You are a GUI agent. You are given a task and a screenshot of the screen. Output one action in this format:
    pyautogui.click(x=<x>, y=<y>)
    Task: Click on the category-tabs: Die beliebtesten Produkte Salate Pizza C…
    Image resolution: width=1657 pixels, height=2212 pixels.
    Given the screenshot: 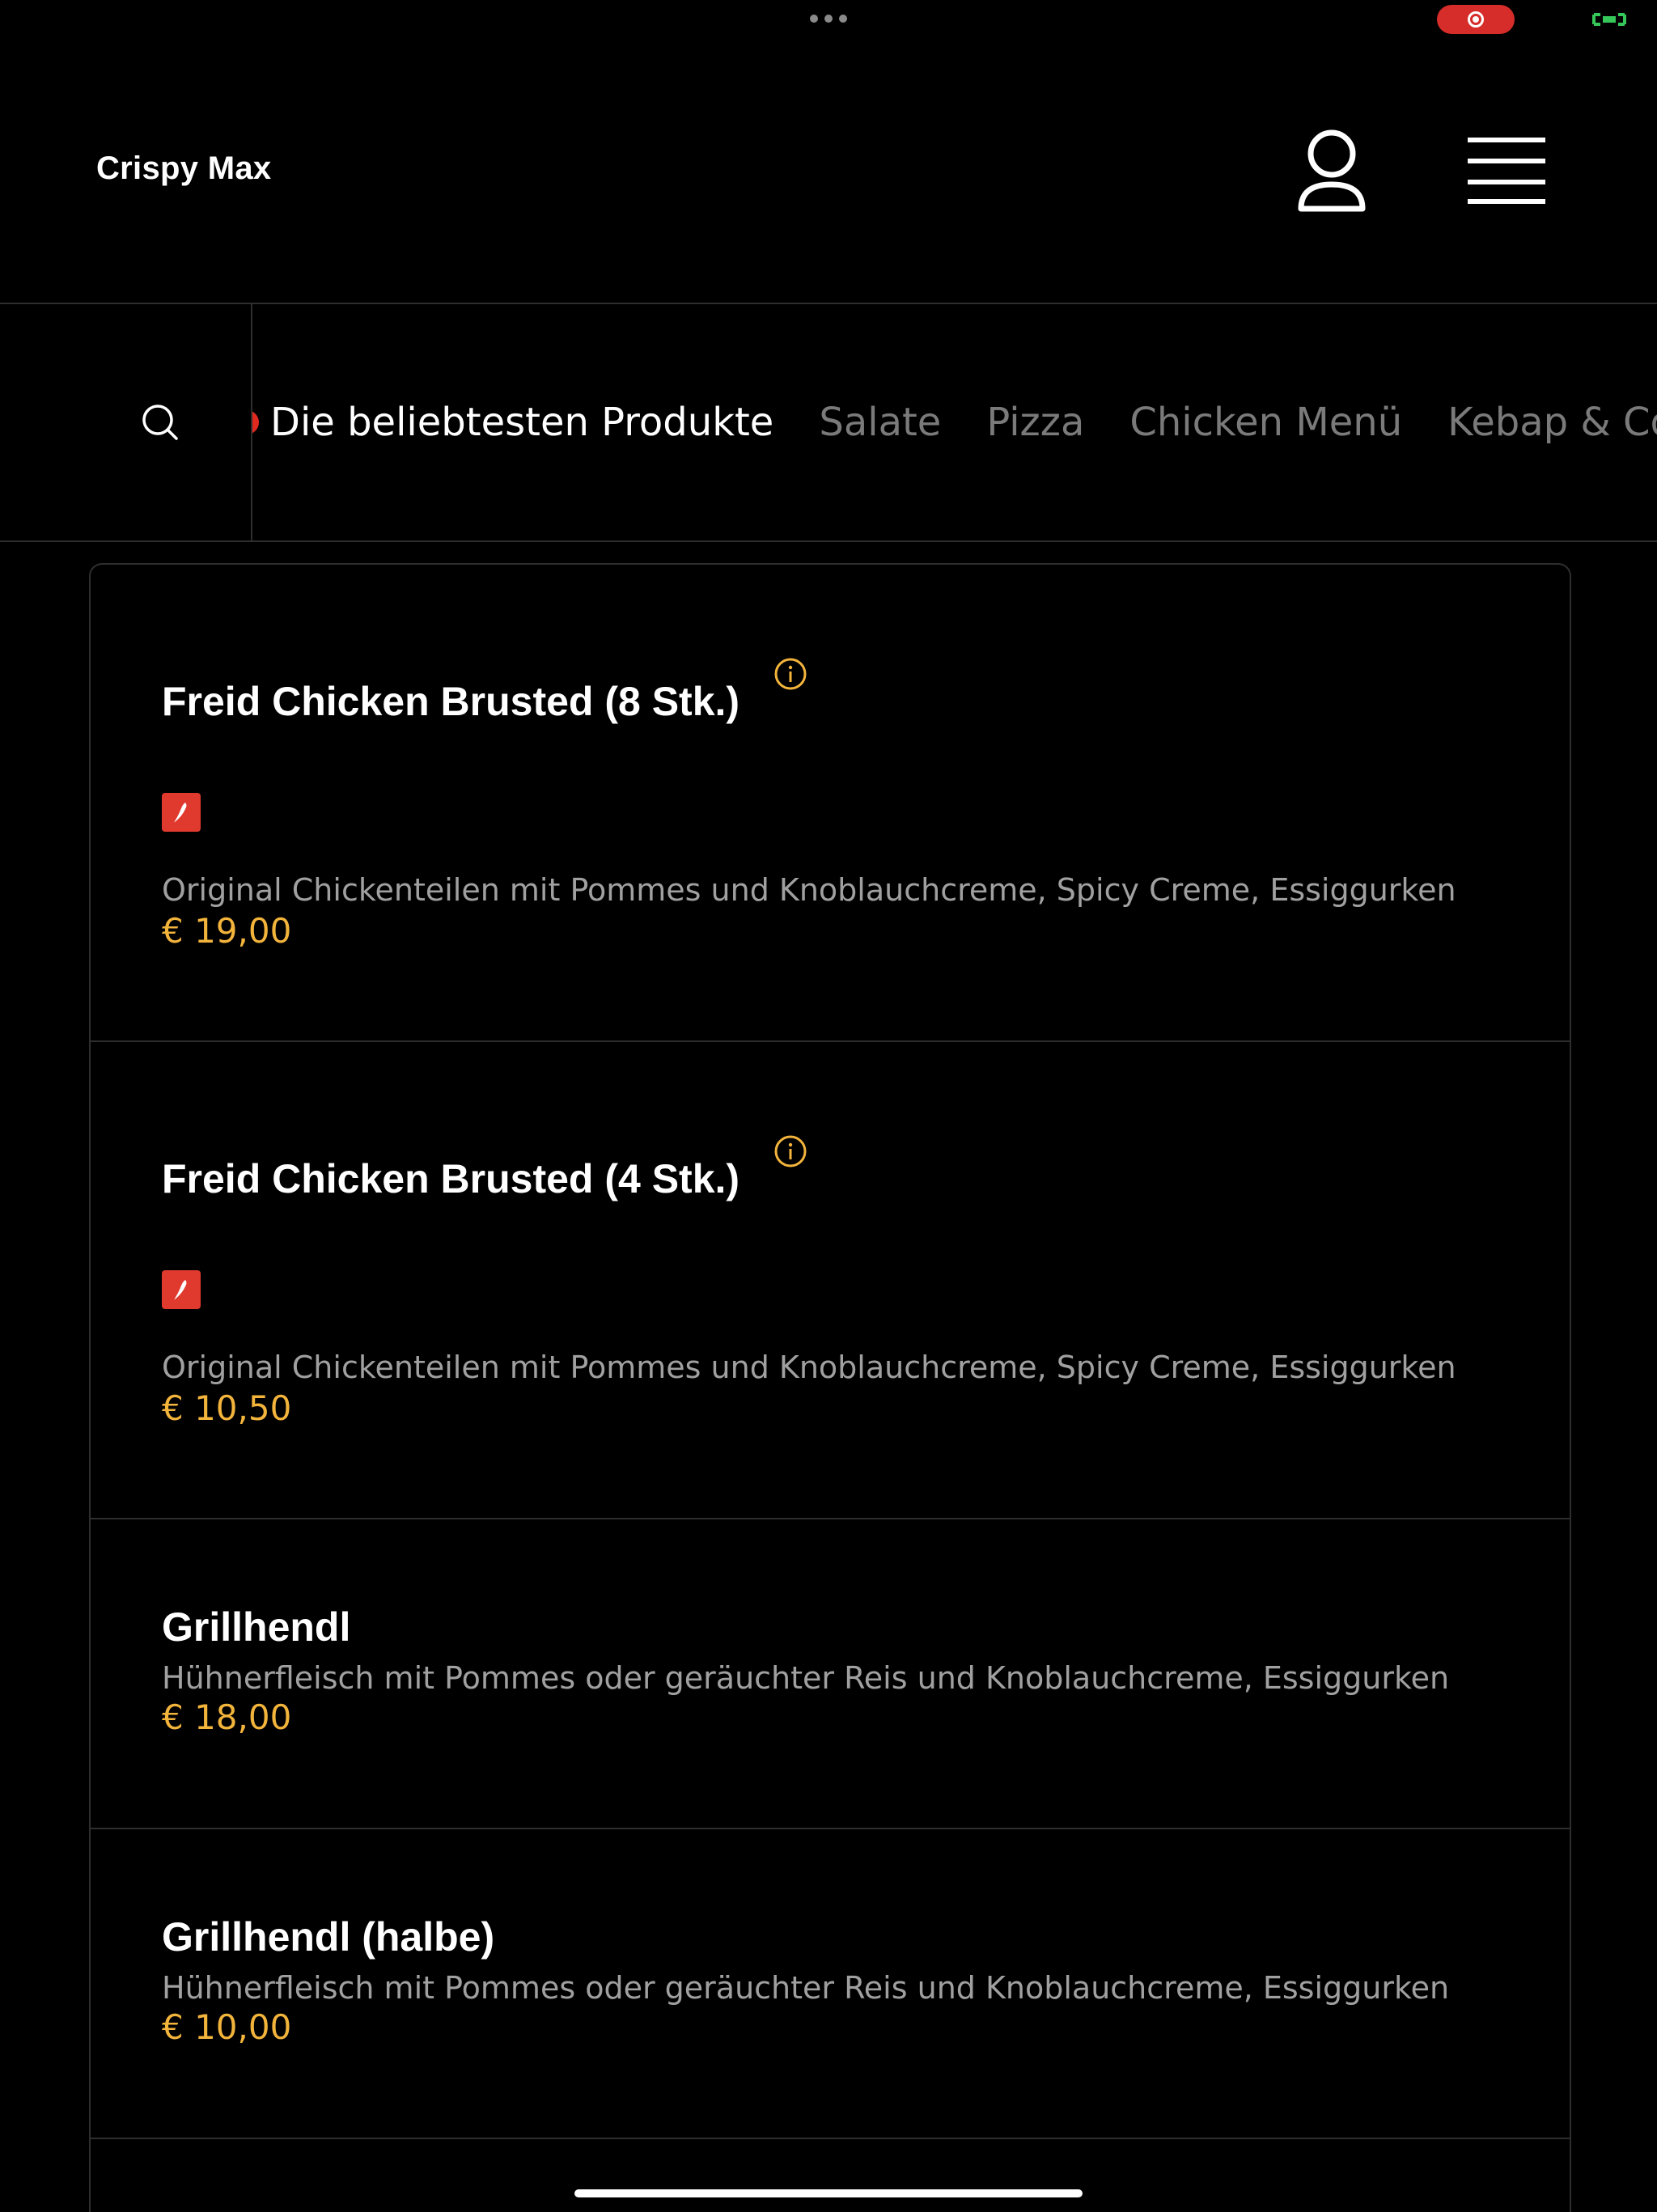 What is the action you would take?
    pyautogui.click(x=946, y=422)
    